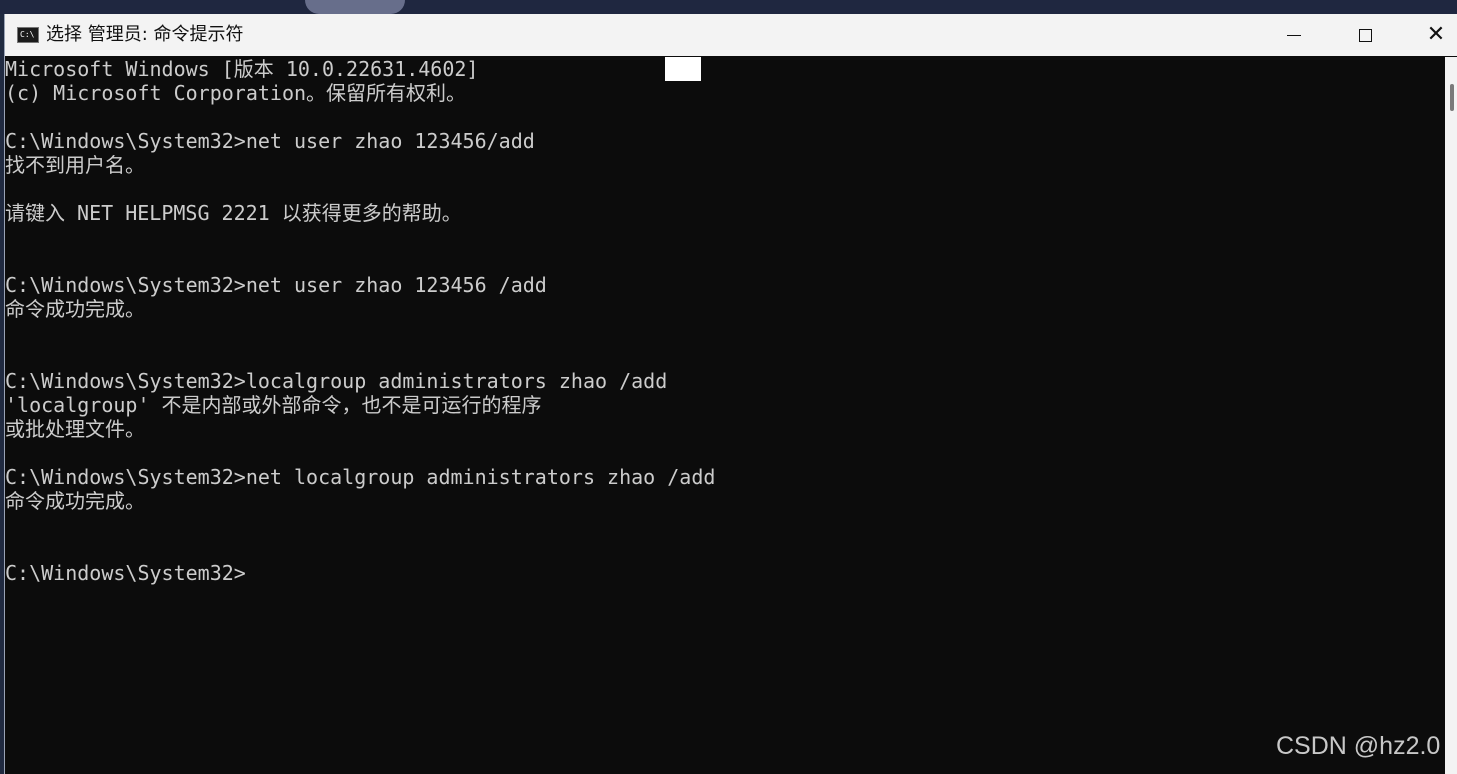  What do you see at coordinates (683, 69) in the screenshot?
I see `text-selection-block` at bounding box center [683, 69].